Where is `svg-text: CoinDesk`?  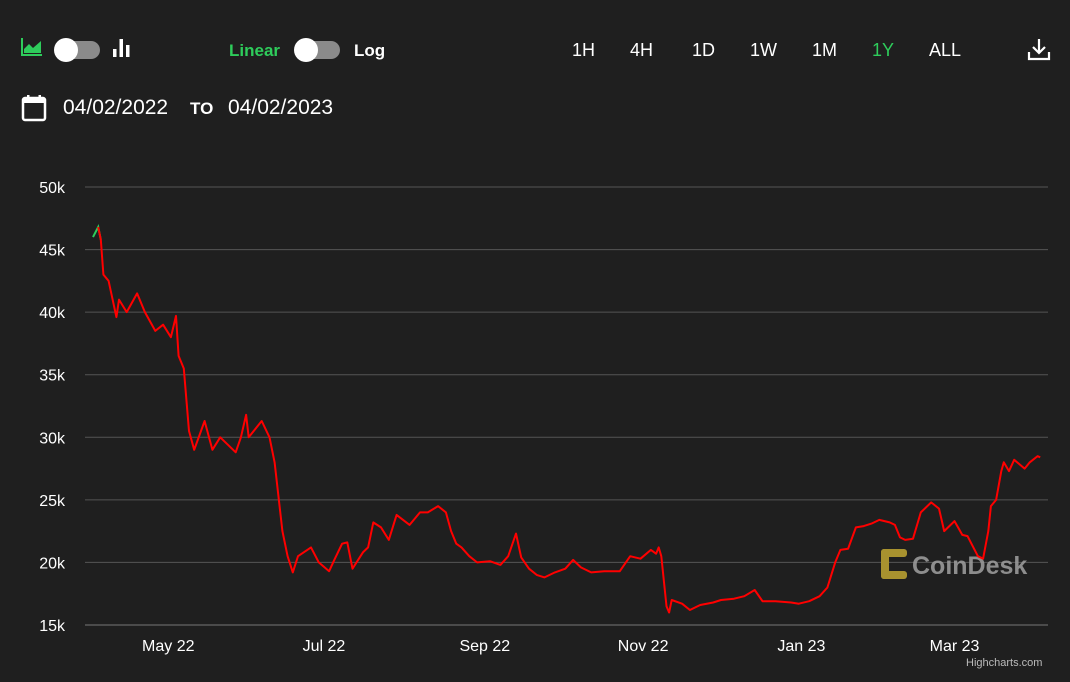
svg-text: CoinDesk is located at coordinates (969, 566).